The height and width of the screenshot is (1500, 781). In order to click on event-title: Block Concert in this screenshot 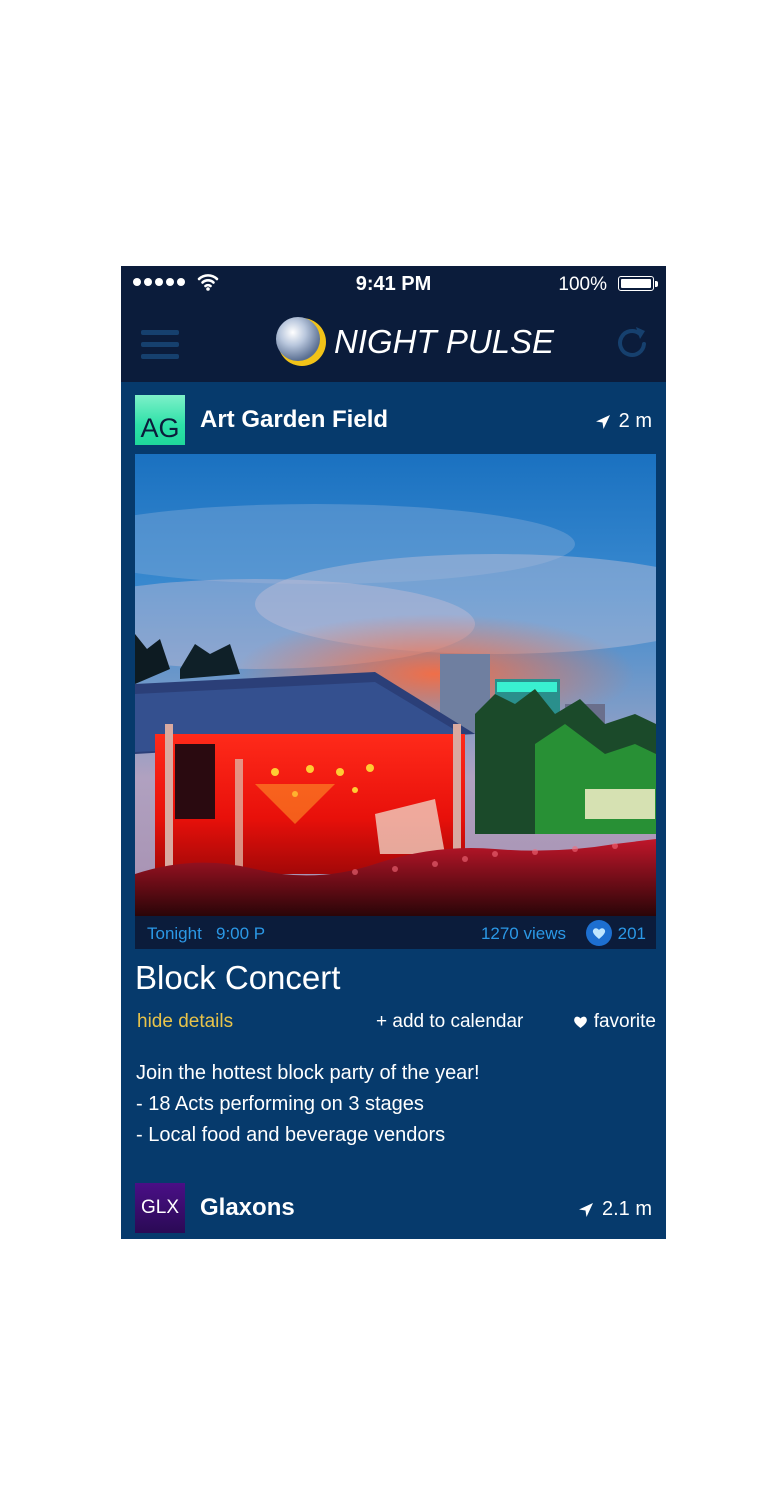, I will do `click(238, 977)`.